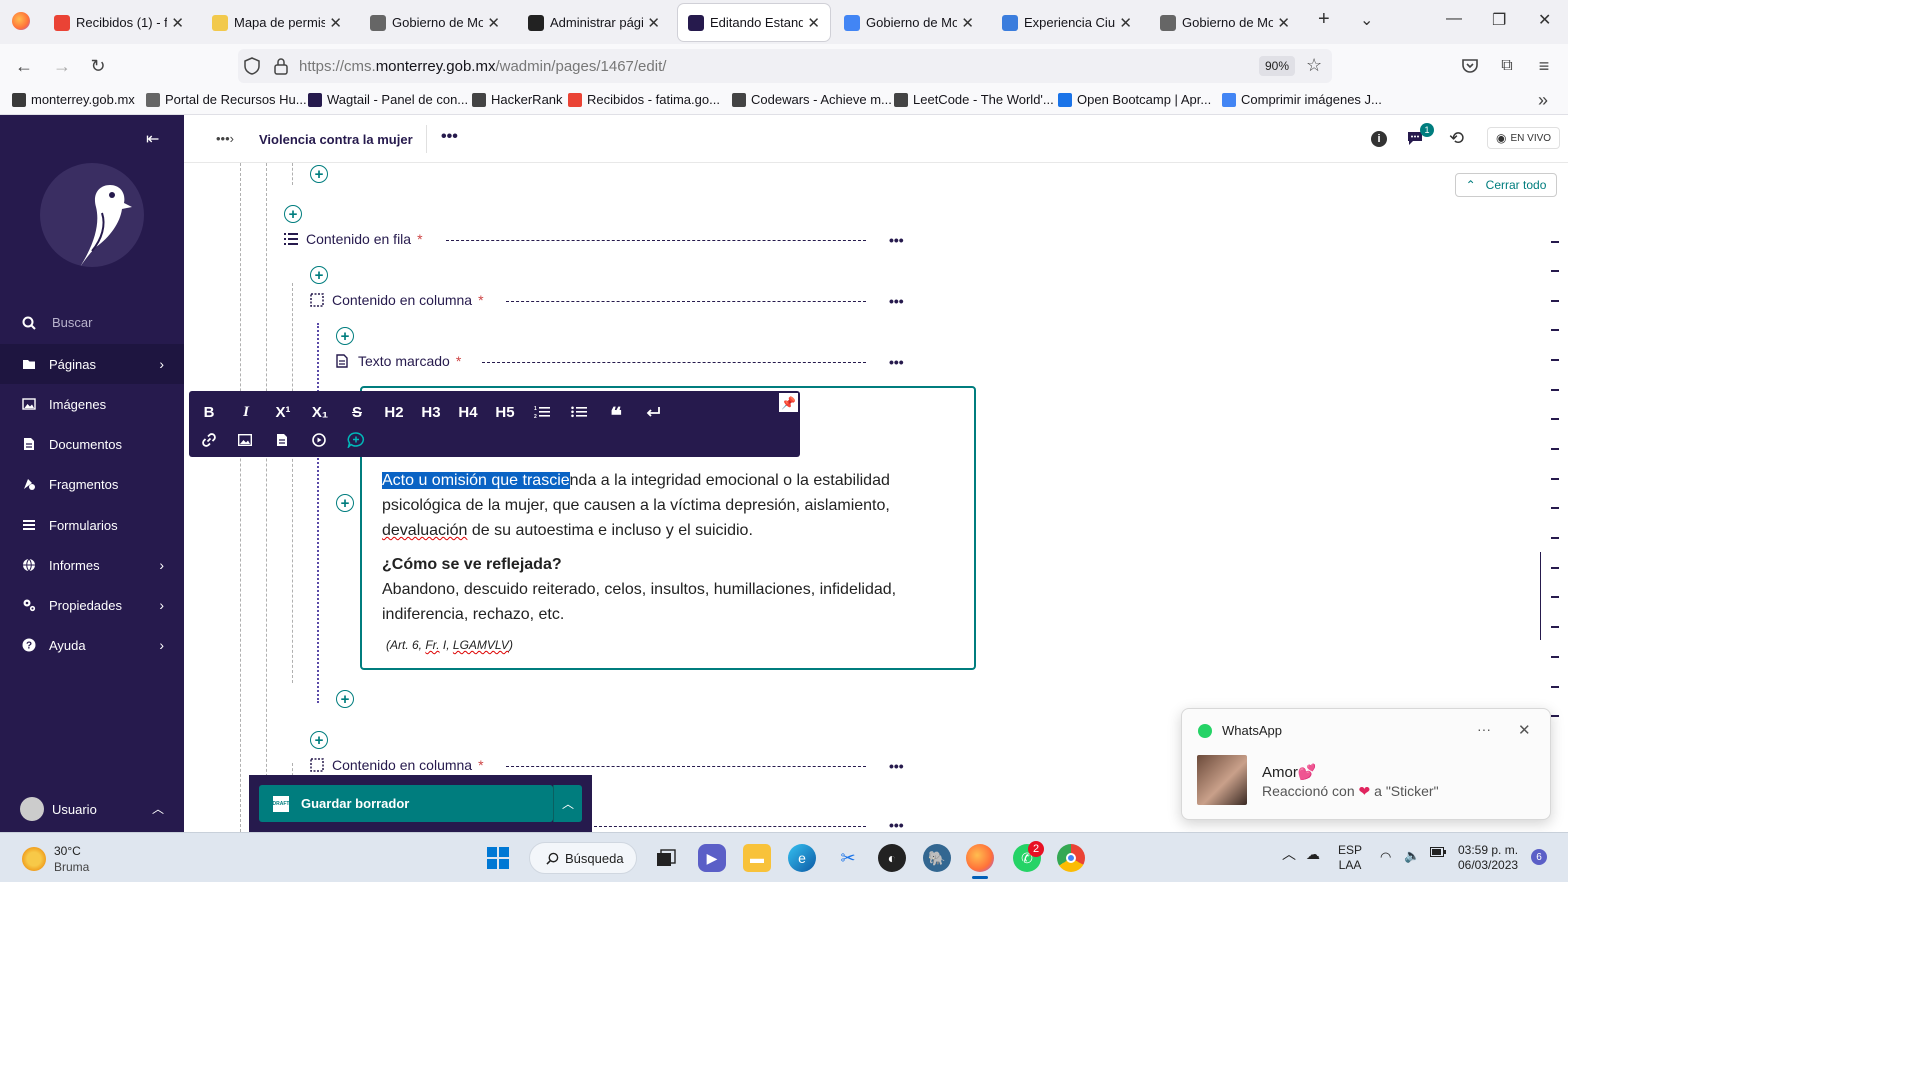 The width and height of the screenshot is (1920, 1080). What do you see at coordinates (92, 484) in the screenshot?
I see `sidebar-item-fragmentos: Fragmentos` at bounding box center [92, 484].